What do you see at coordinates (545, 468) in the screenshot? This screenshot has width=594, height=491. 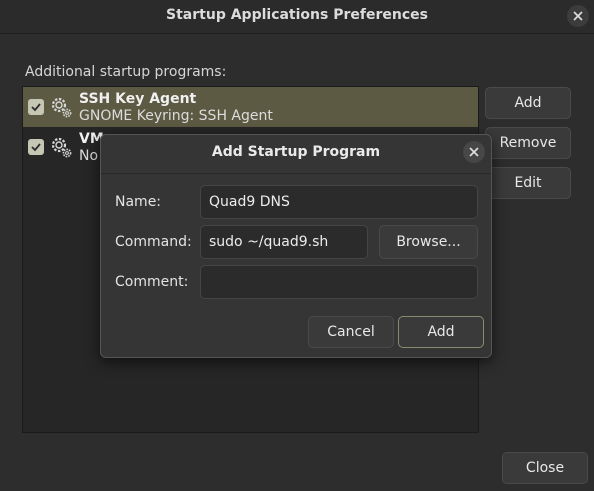 I see `close-button: Close` at bounding box center [545, 468].